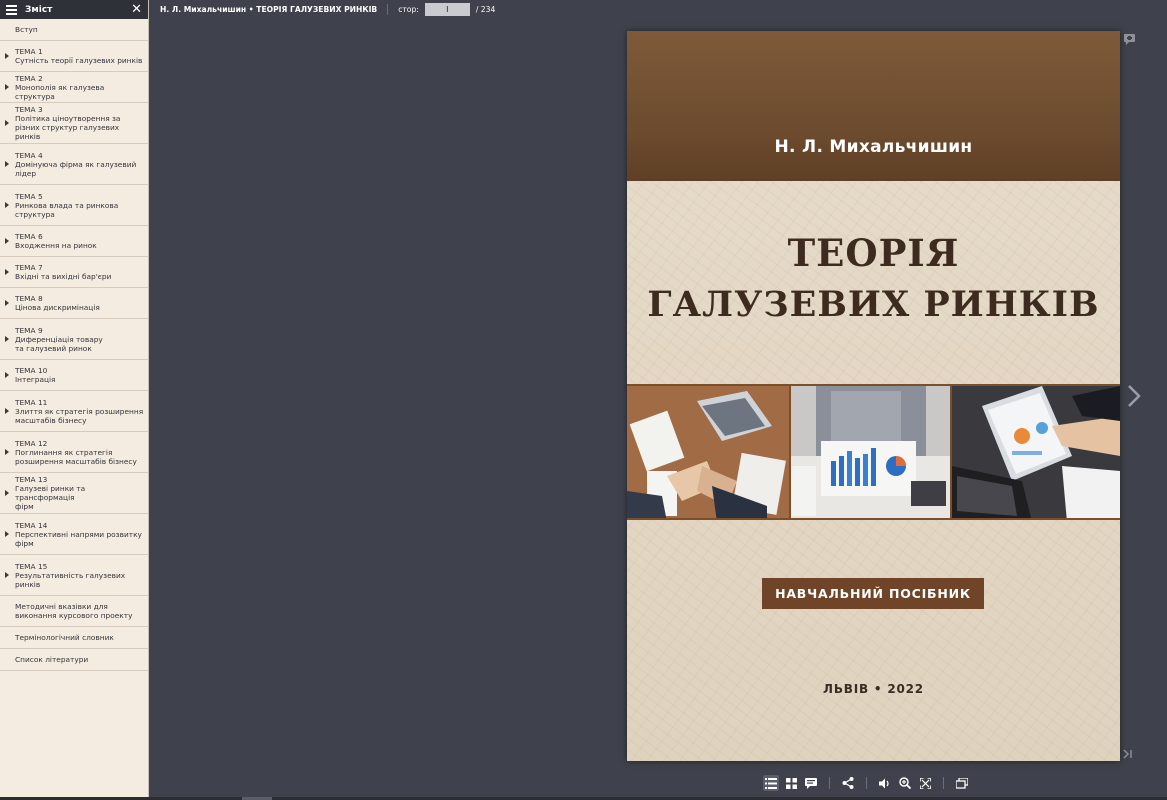 Image resolution: width=1167 pixels, height=800 pixels. What do you see at coordinates (74, 303) in the screenshot?
I see `toc-item: ТЕМА 8 Цінова дискримінація` at bounding box center [74, 303].